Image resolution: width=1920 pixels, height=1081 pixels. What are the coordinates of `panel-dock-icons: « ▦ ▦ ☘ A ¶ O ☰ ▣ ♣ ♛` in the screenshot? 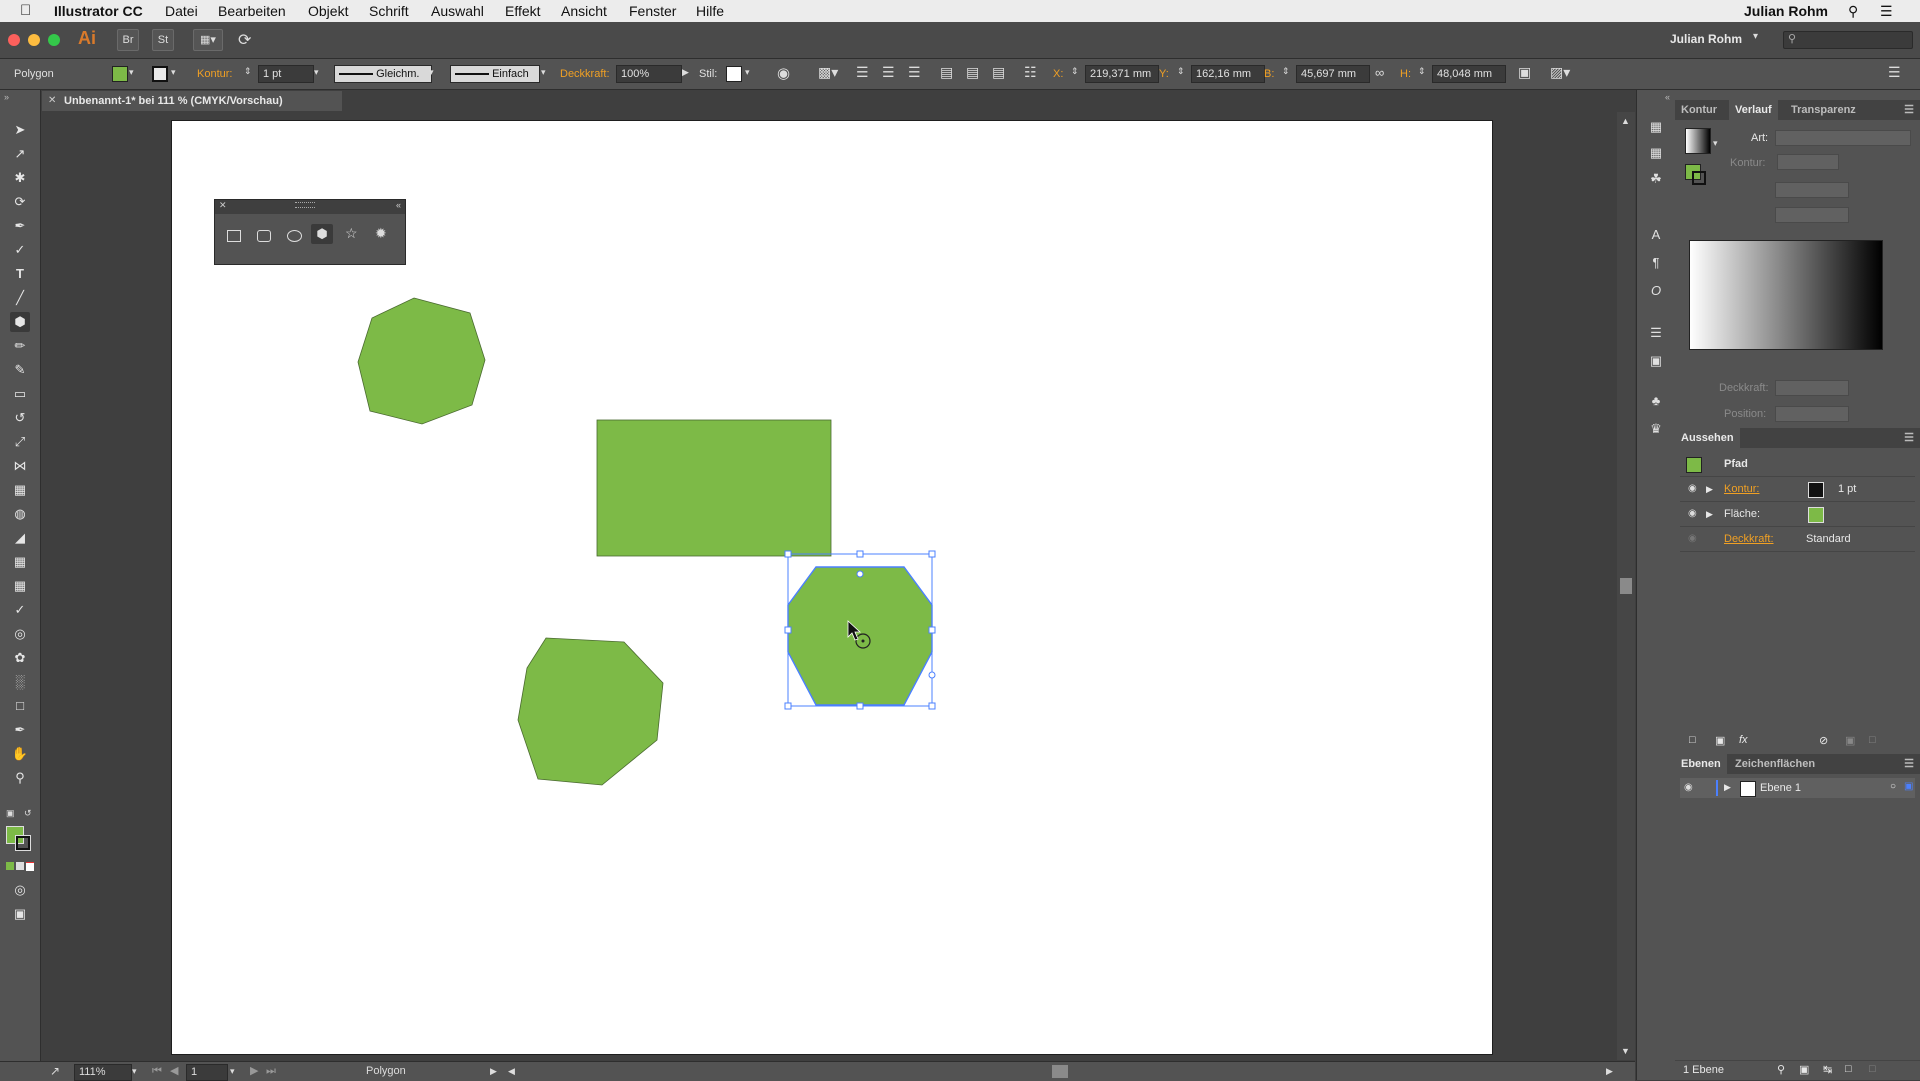 It's located at (1656, 585).